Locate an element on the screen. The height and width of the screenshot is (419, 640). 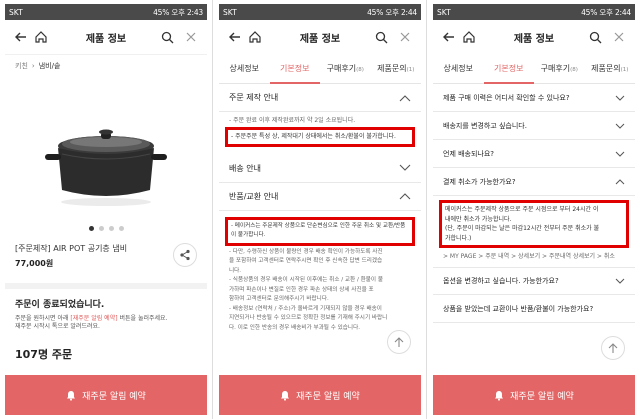
answer-line: 내에만 취소가 가능합니다. is located at coordinates (478, 219).